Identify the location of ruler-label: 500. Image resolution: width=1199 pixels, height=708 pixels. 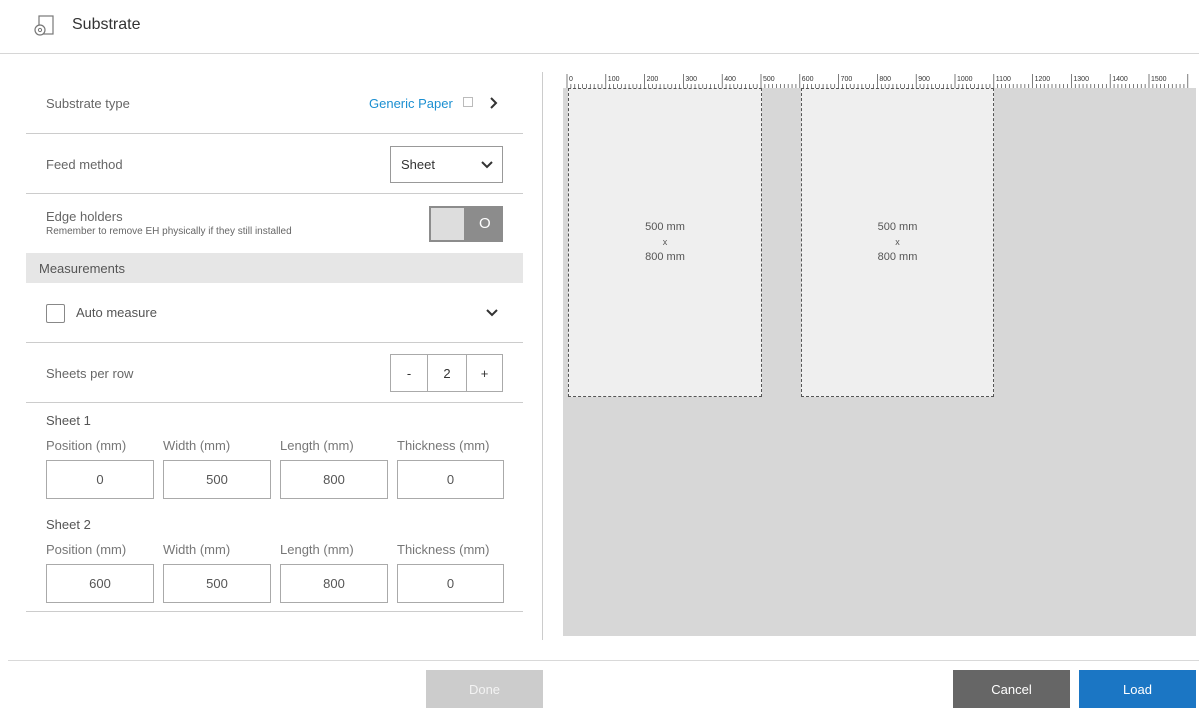
(769, 79).